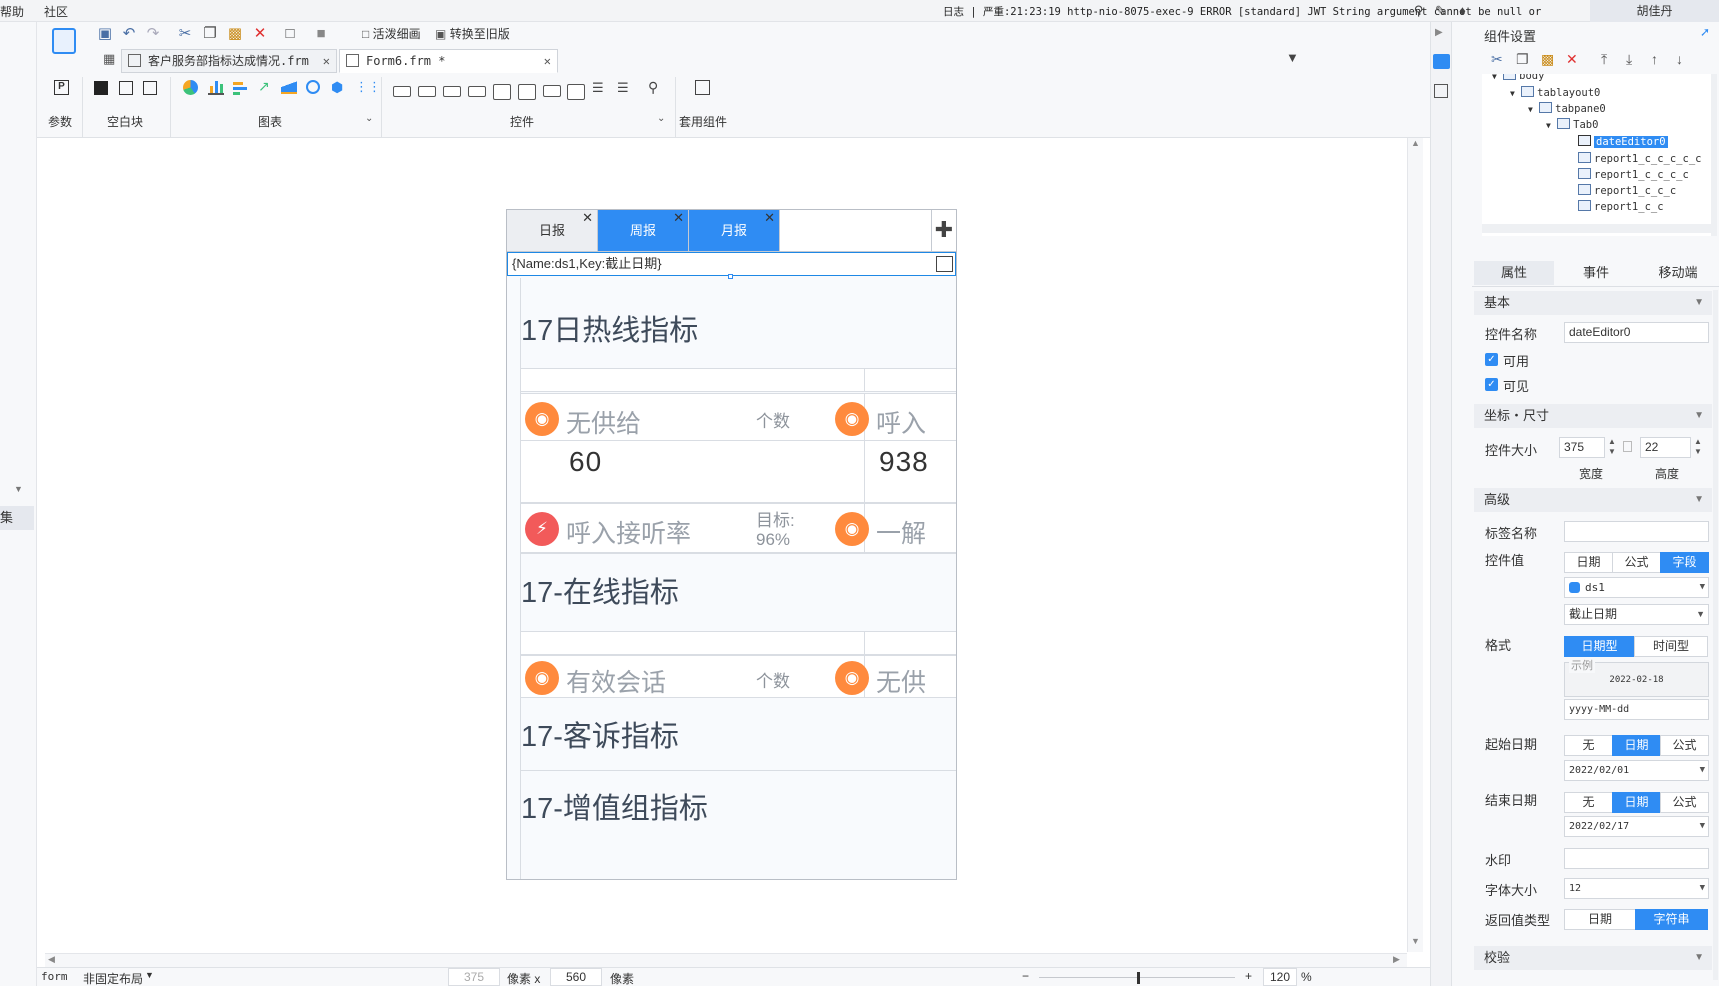 The height and width of the screenshot is (987, 1719). I want to click on tree-vscrollbar, so click(1714, 155).